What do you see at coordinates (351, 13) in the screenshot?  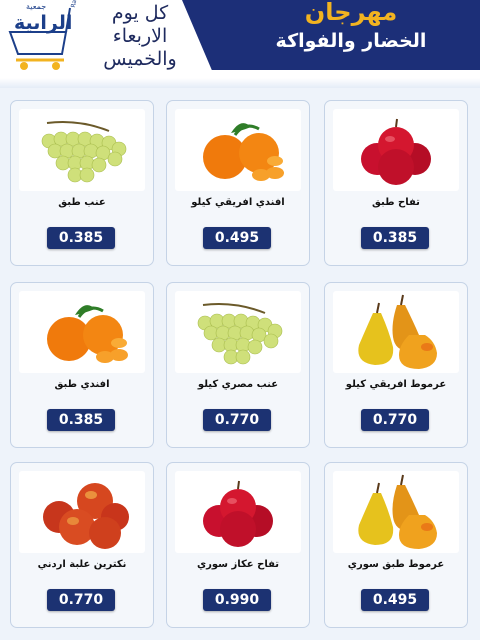 I see `page-title: مهرجان` at bounding box center [351, 13].